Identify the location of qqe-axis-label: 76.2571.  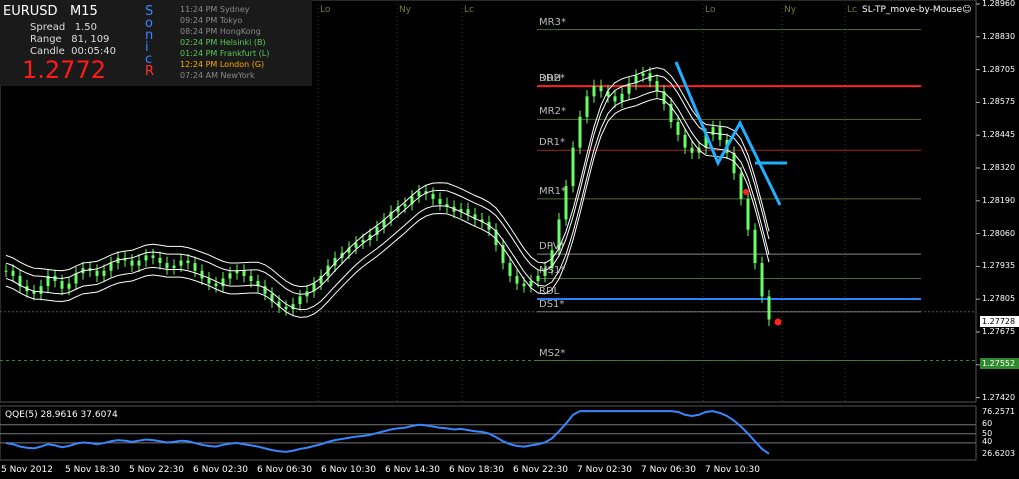
(999, 411).